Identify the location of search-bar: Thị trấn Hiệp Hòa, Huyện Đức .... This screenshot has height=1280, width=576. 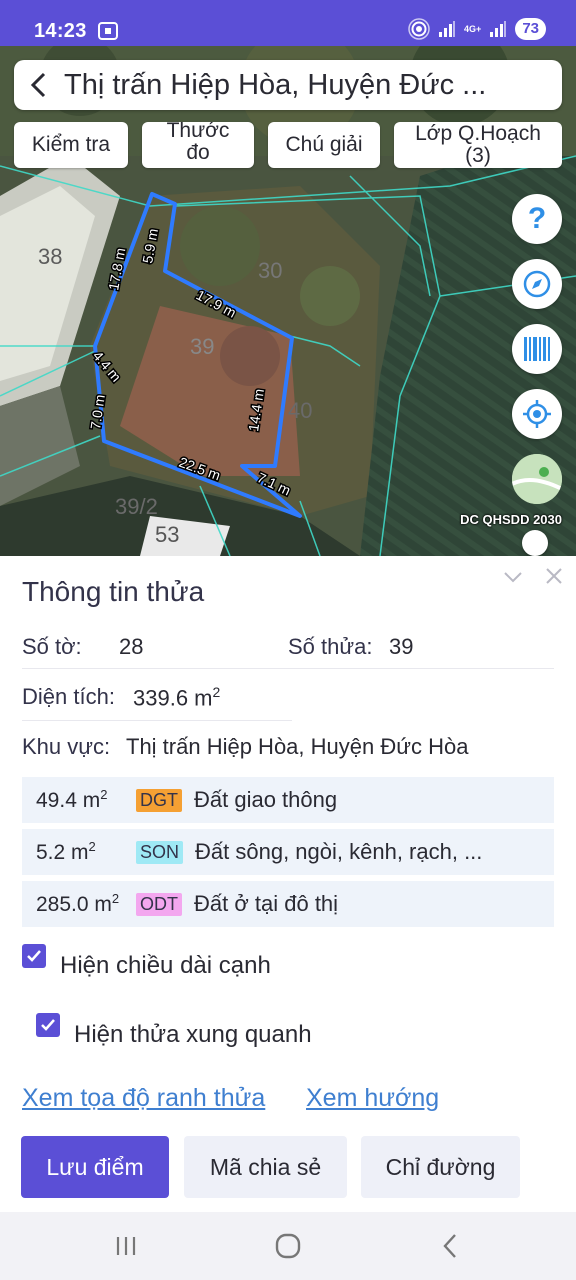
(288, 85).